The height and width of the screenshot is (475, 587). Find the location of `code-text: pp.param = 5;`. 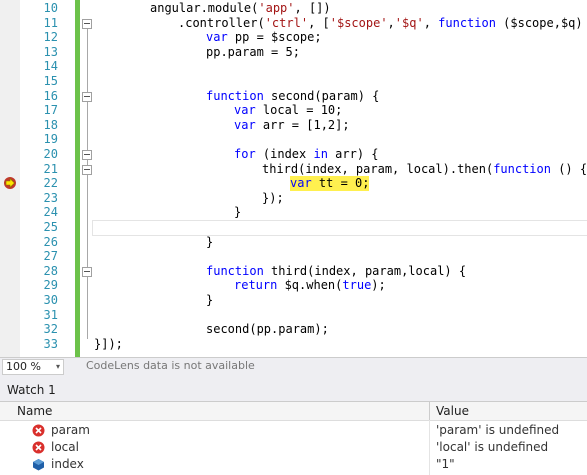

code-text: pp.param = 5; is located at coordinates (253, 52).